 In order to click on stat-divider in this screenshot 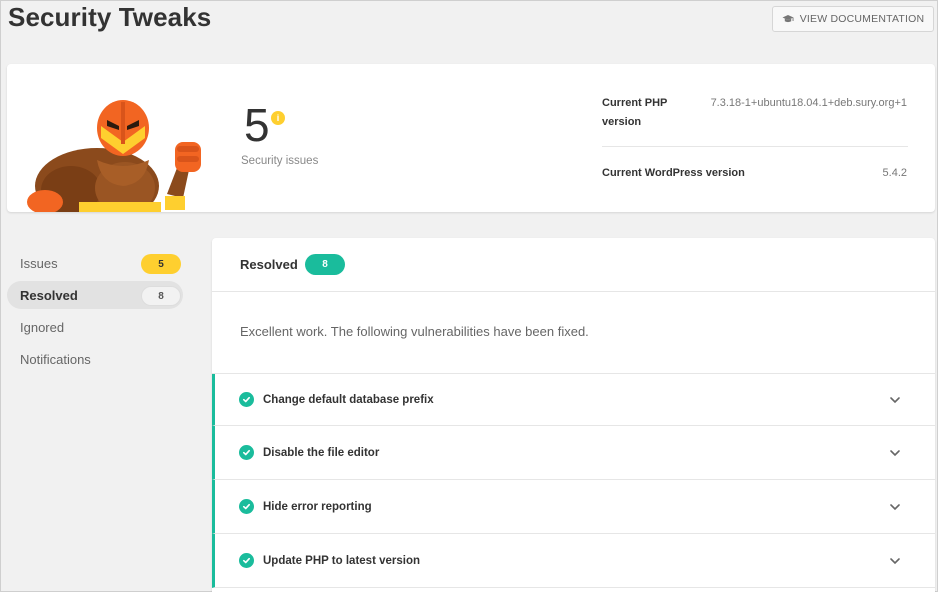, I will do `click(755, 146)`.